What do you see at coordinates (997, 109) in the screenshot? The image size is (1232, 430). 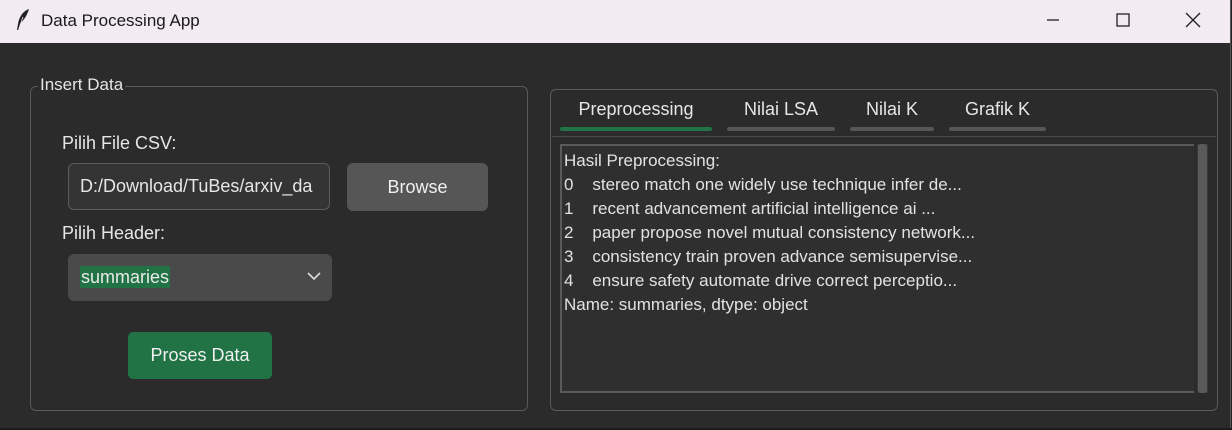 I see `tab-label: Grafik K` at bounding box center [997, 109].